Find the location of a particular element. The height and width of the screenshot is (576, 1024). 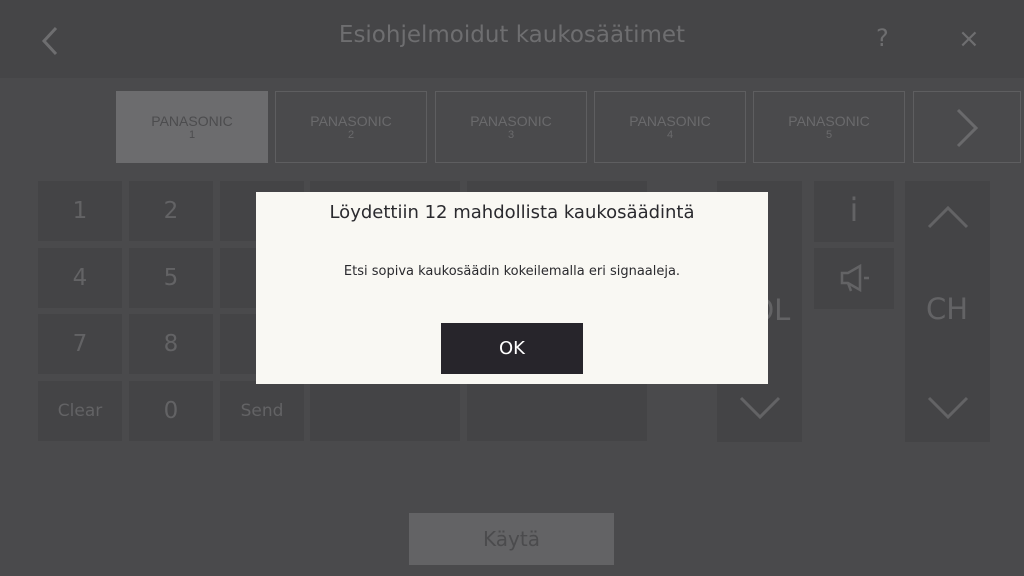

dialog-title: Löydettiin 12 mahdollista kaukosäädintä is located at coordinates (512, 212).